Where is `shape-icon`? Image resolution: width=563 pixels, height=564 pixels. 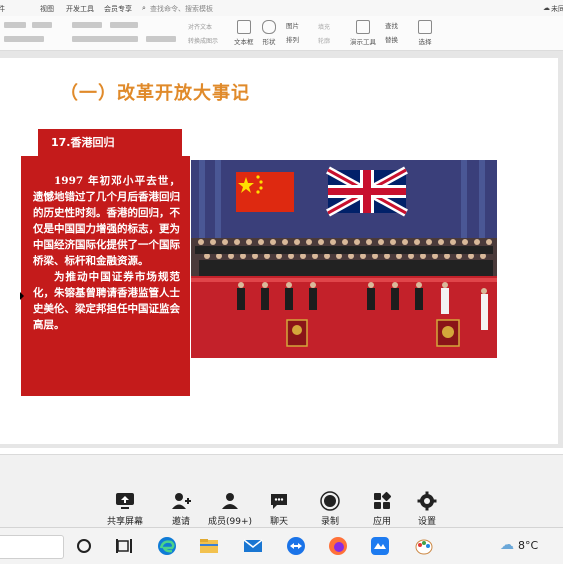
shape-icon is located at coordinates (269, 27).